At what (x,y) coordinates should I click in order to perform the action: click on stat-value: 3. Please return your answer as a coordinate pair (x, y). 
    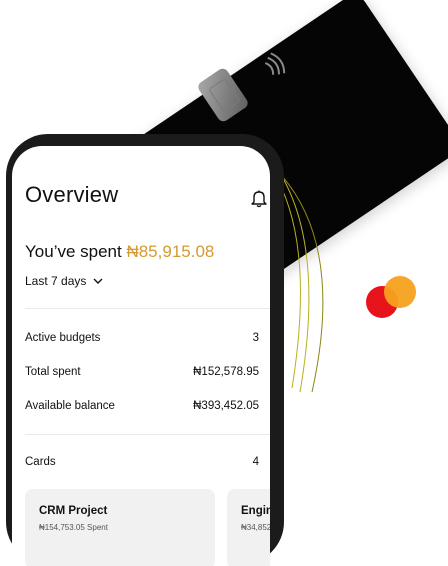
    Looking at the image, I should click on (255, 338).